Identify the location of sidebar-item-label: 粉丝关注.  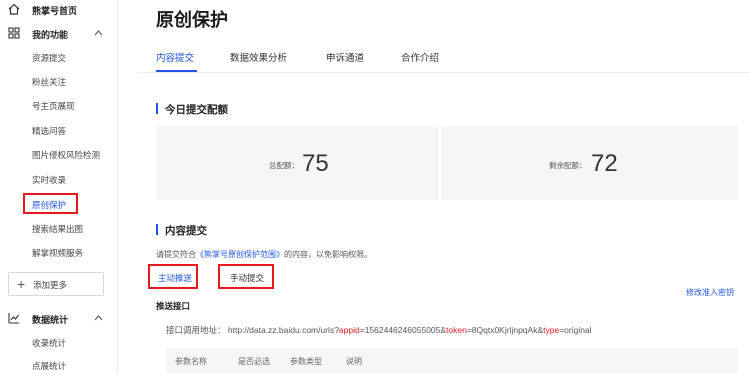
(49, 82).